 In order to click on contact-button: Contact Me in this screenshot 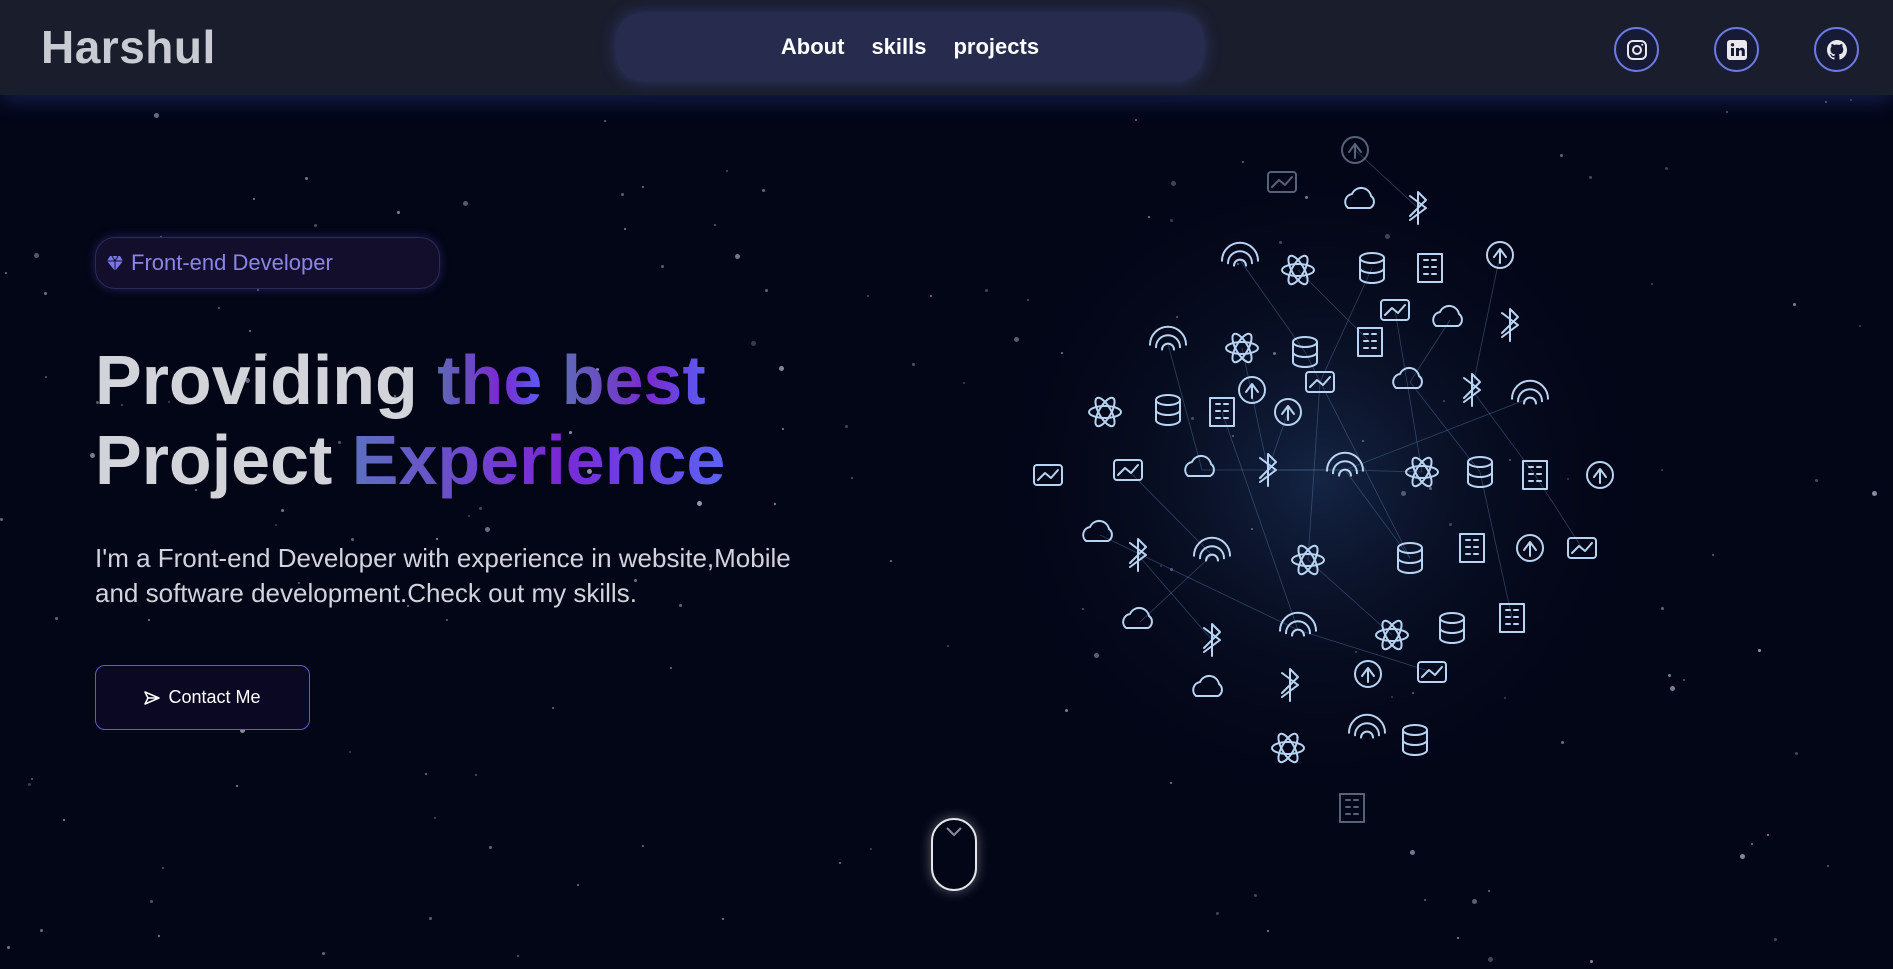, I will do `click(202, 697)`.